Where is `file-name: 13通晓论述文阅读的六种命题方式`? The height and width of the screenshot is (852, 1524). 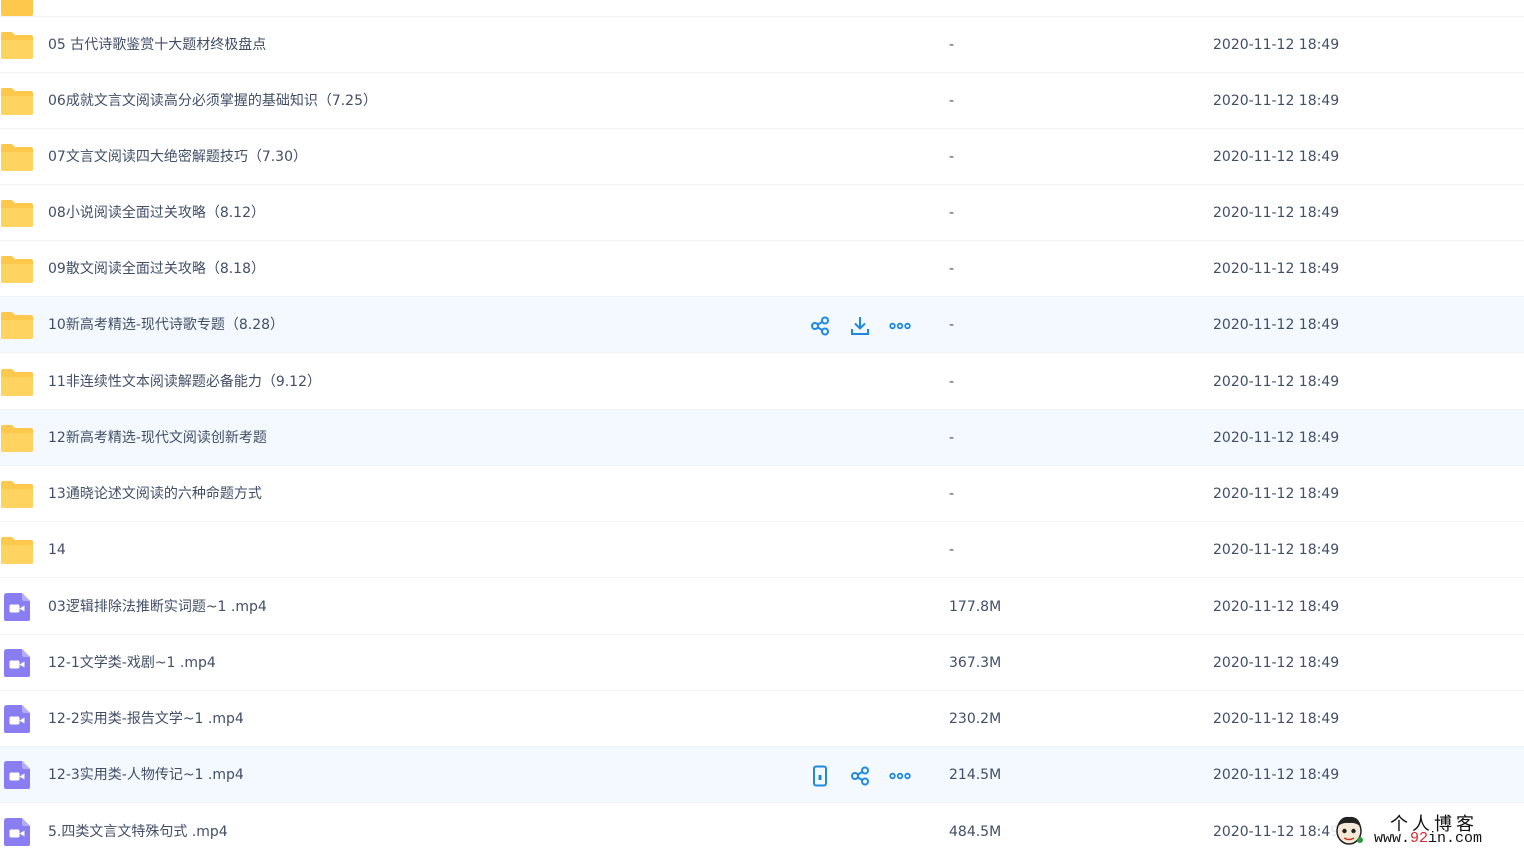
file-name: 13通晓论述文阅读的六种命题方式 is located at coordinates (155, 494).